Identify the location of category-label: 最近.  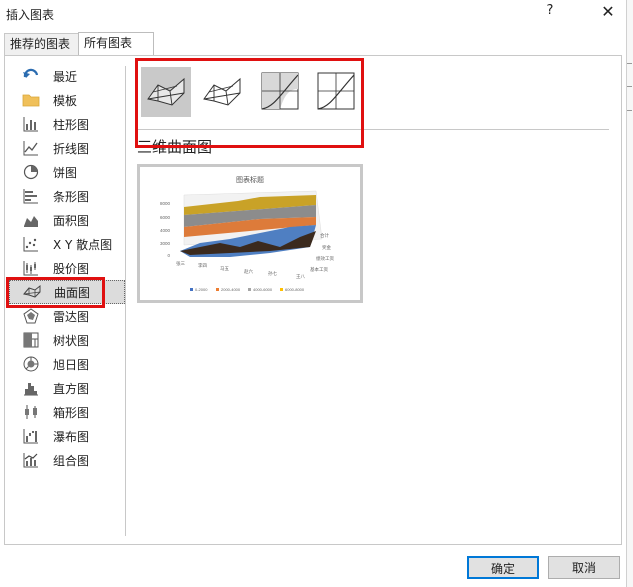
(65, 76).